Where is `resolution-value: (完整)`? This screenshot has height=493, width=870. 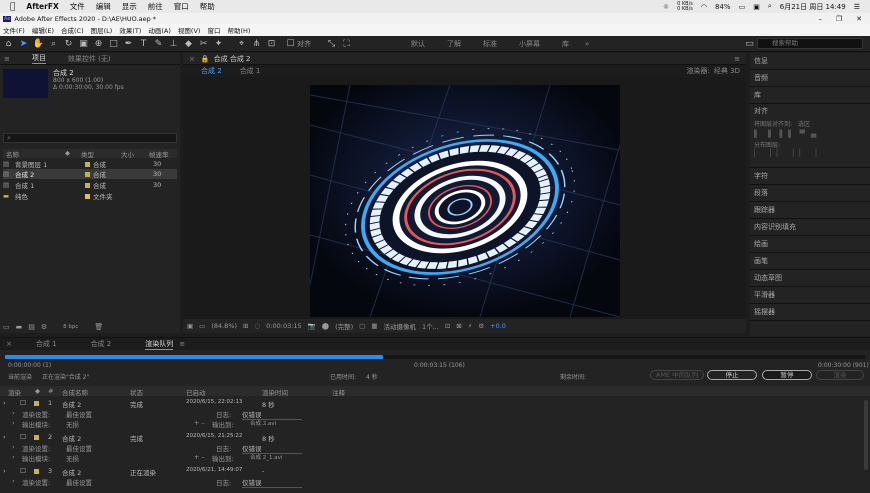 resolution-value: (完整) is located at coordinates (344, 326).